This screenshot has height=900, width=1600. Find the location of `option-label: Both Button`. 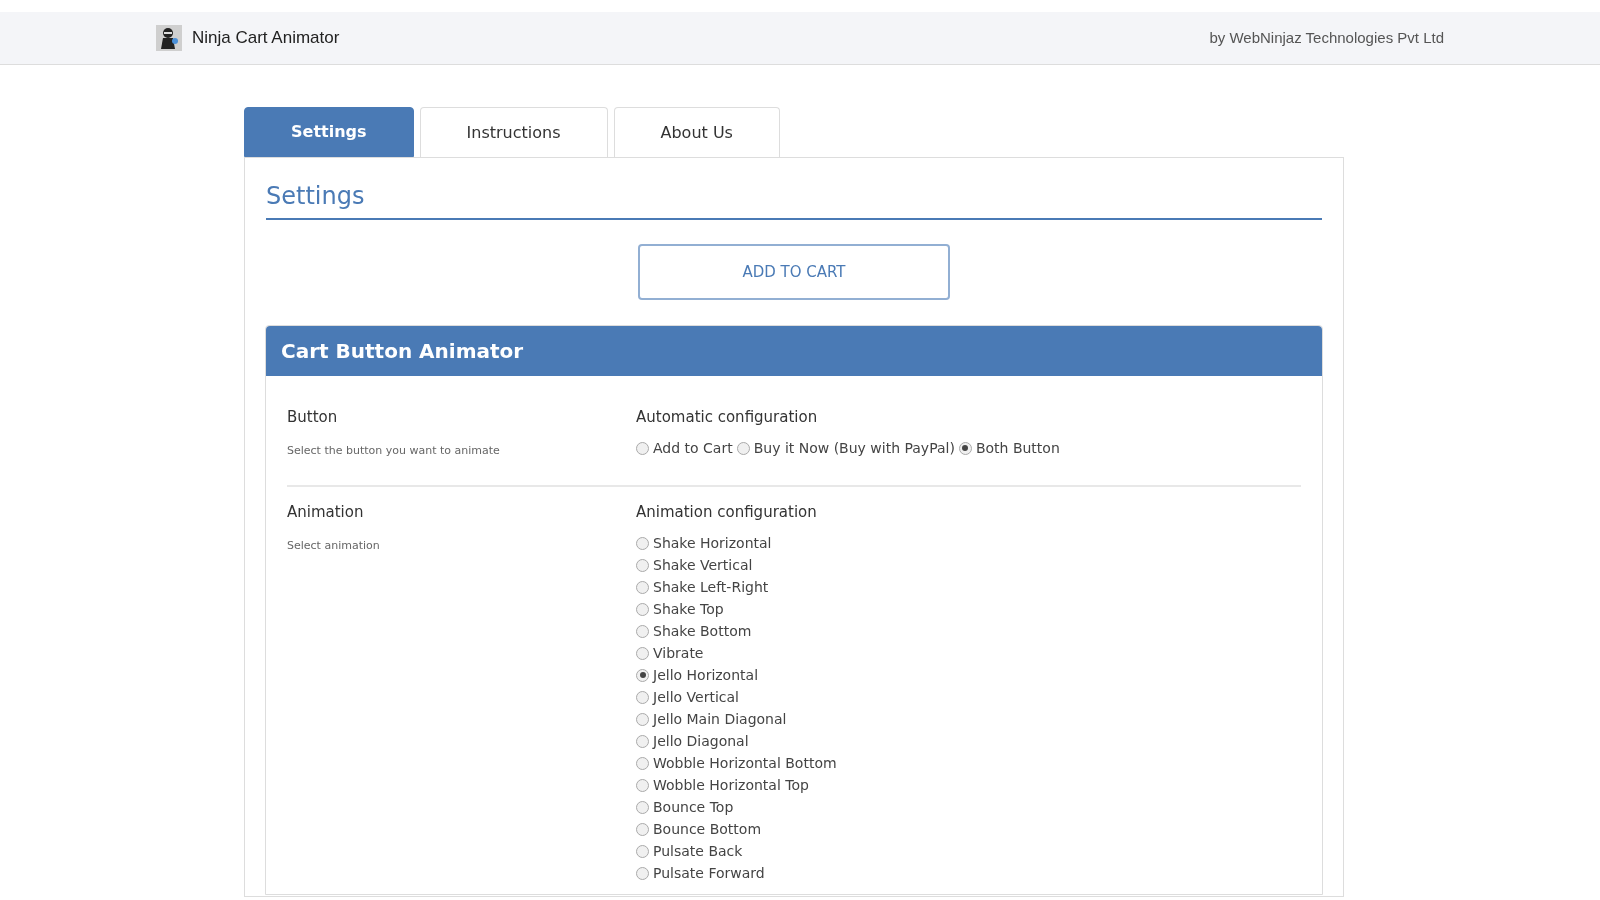

option-label: Both Button is located at coordinates (1017, 448).